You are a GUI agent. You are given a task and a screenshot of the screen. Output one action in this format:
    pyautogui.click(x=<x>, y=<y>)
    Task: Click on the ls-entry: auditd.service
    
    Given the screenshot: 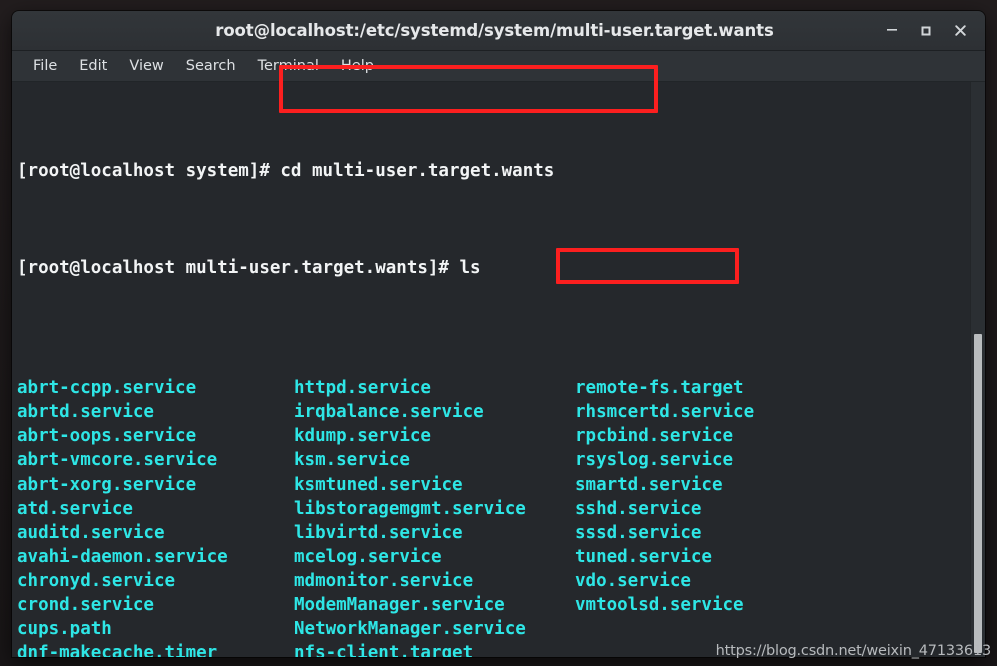 What is the action you would take?
    pyautogui.click(x=91, y=532)
    